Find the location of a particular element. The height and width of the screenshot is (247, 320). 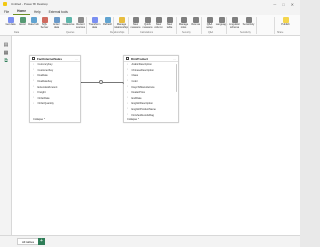

ribbon-button-label: Manage roles is located at coordinates (183, 26).